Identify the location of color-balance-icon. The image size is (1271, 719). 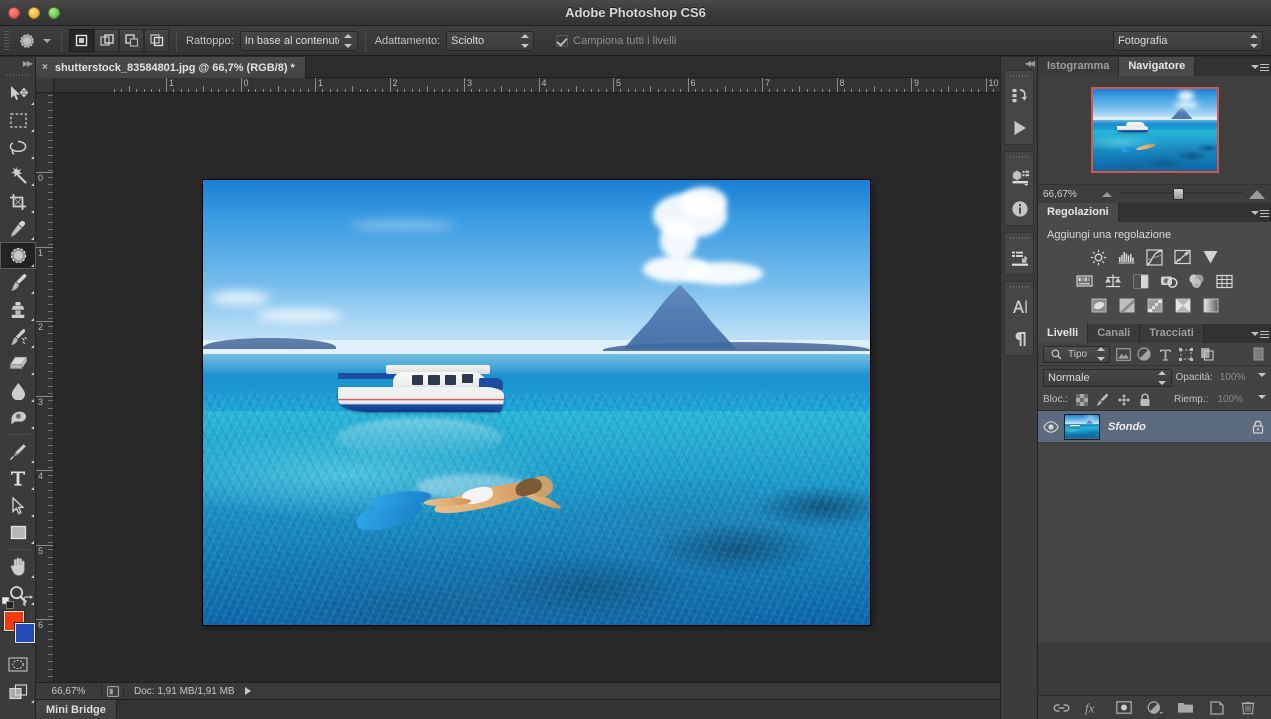
(1113, 281).